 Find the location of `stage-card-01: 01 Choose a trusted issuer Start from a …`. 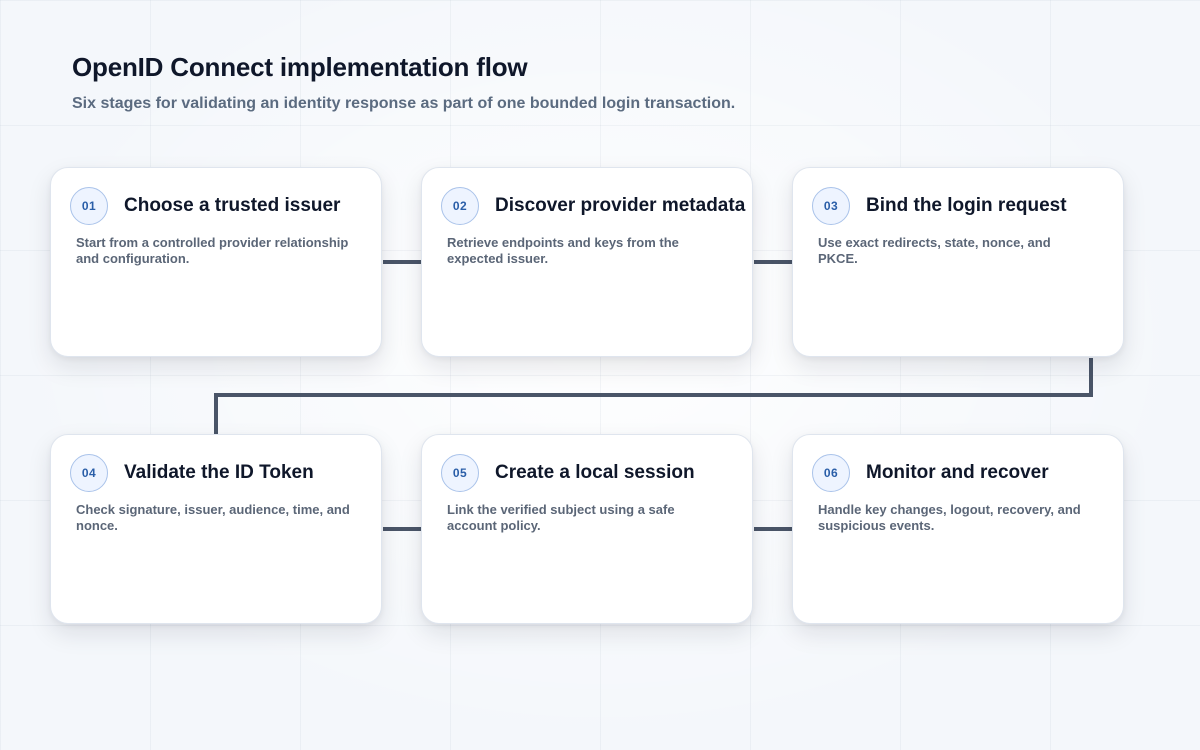

stage-card-01: 01 Choose a trusted issuer Start from a … is located at coordinates (216, 262).